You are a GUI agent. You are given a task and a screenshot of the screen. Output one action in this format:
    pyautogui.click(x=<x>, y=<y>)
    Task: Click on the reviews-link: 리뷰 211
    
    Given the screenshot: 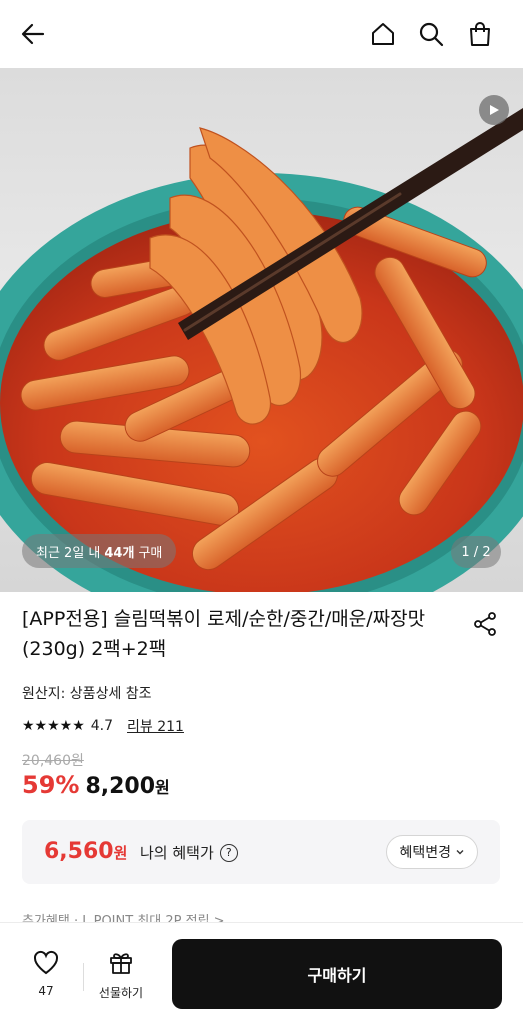 What is the action you would take?
    pyautogui.click(x=155, y=726)
    